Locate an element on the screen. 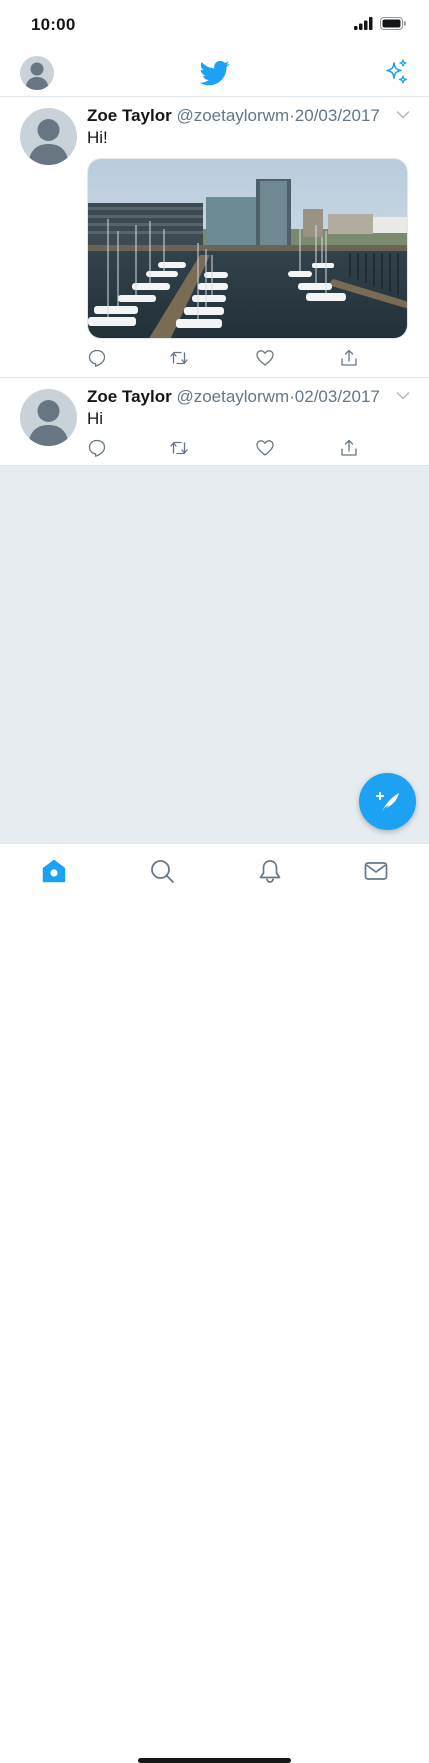 The height and width of the screenshot is (1763, 429). tweet-text: Hi! is located at coordinates (97, 137).